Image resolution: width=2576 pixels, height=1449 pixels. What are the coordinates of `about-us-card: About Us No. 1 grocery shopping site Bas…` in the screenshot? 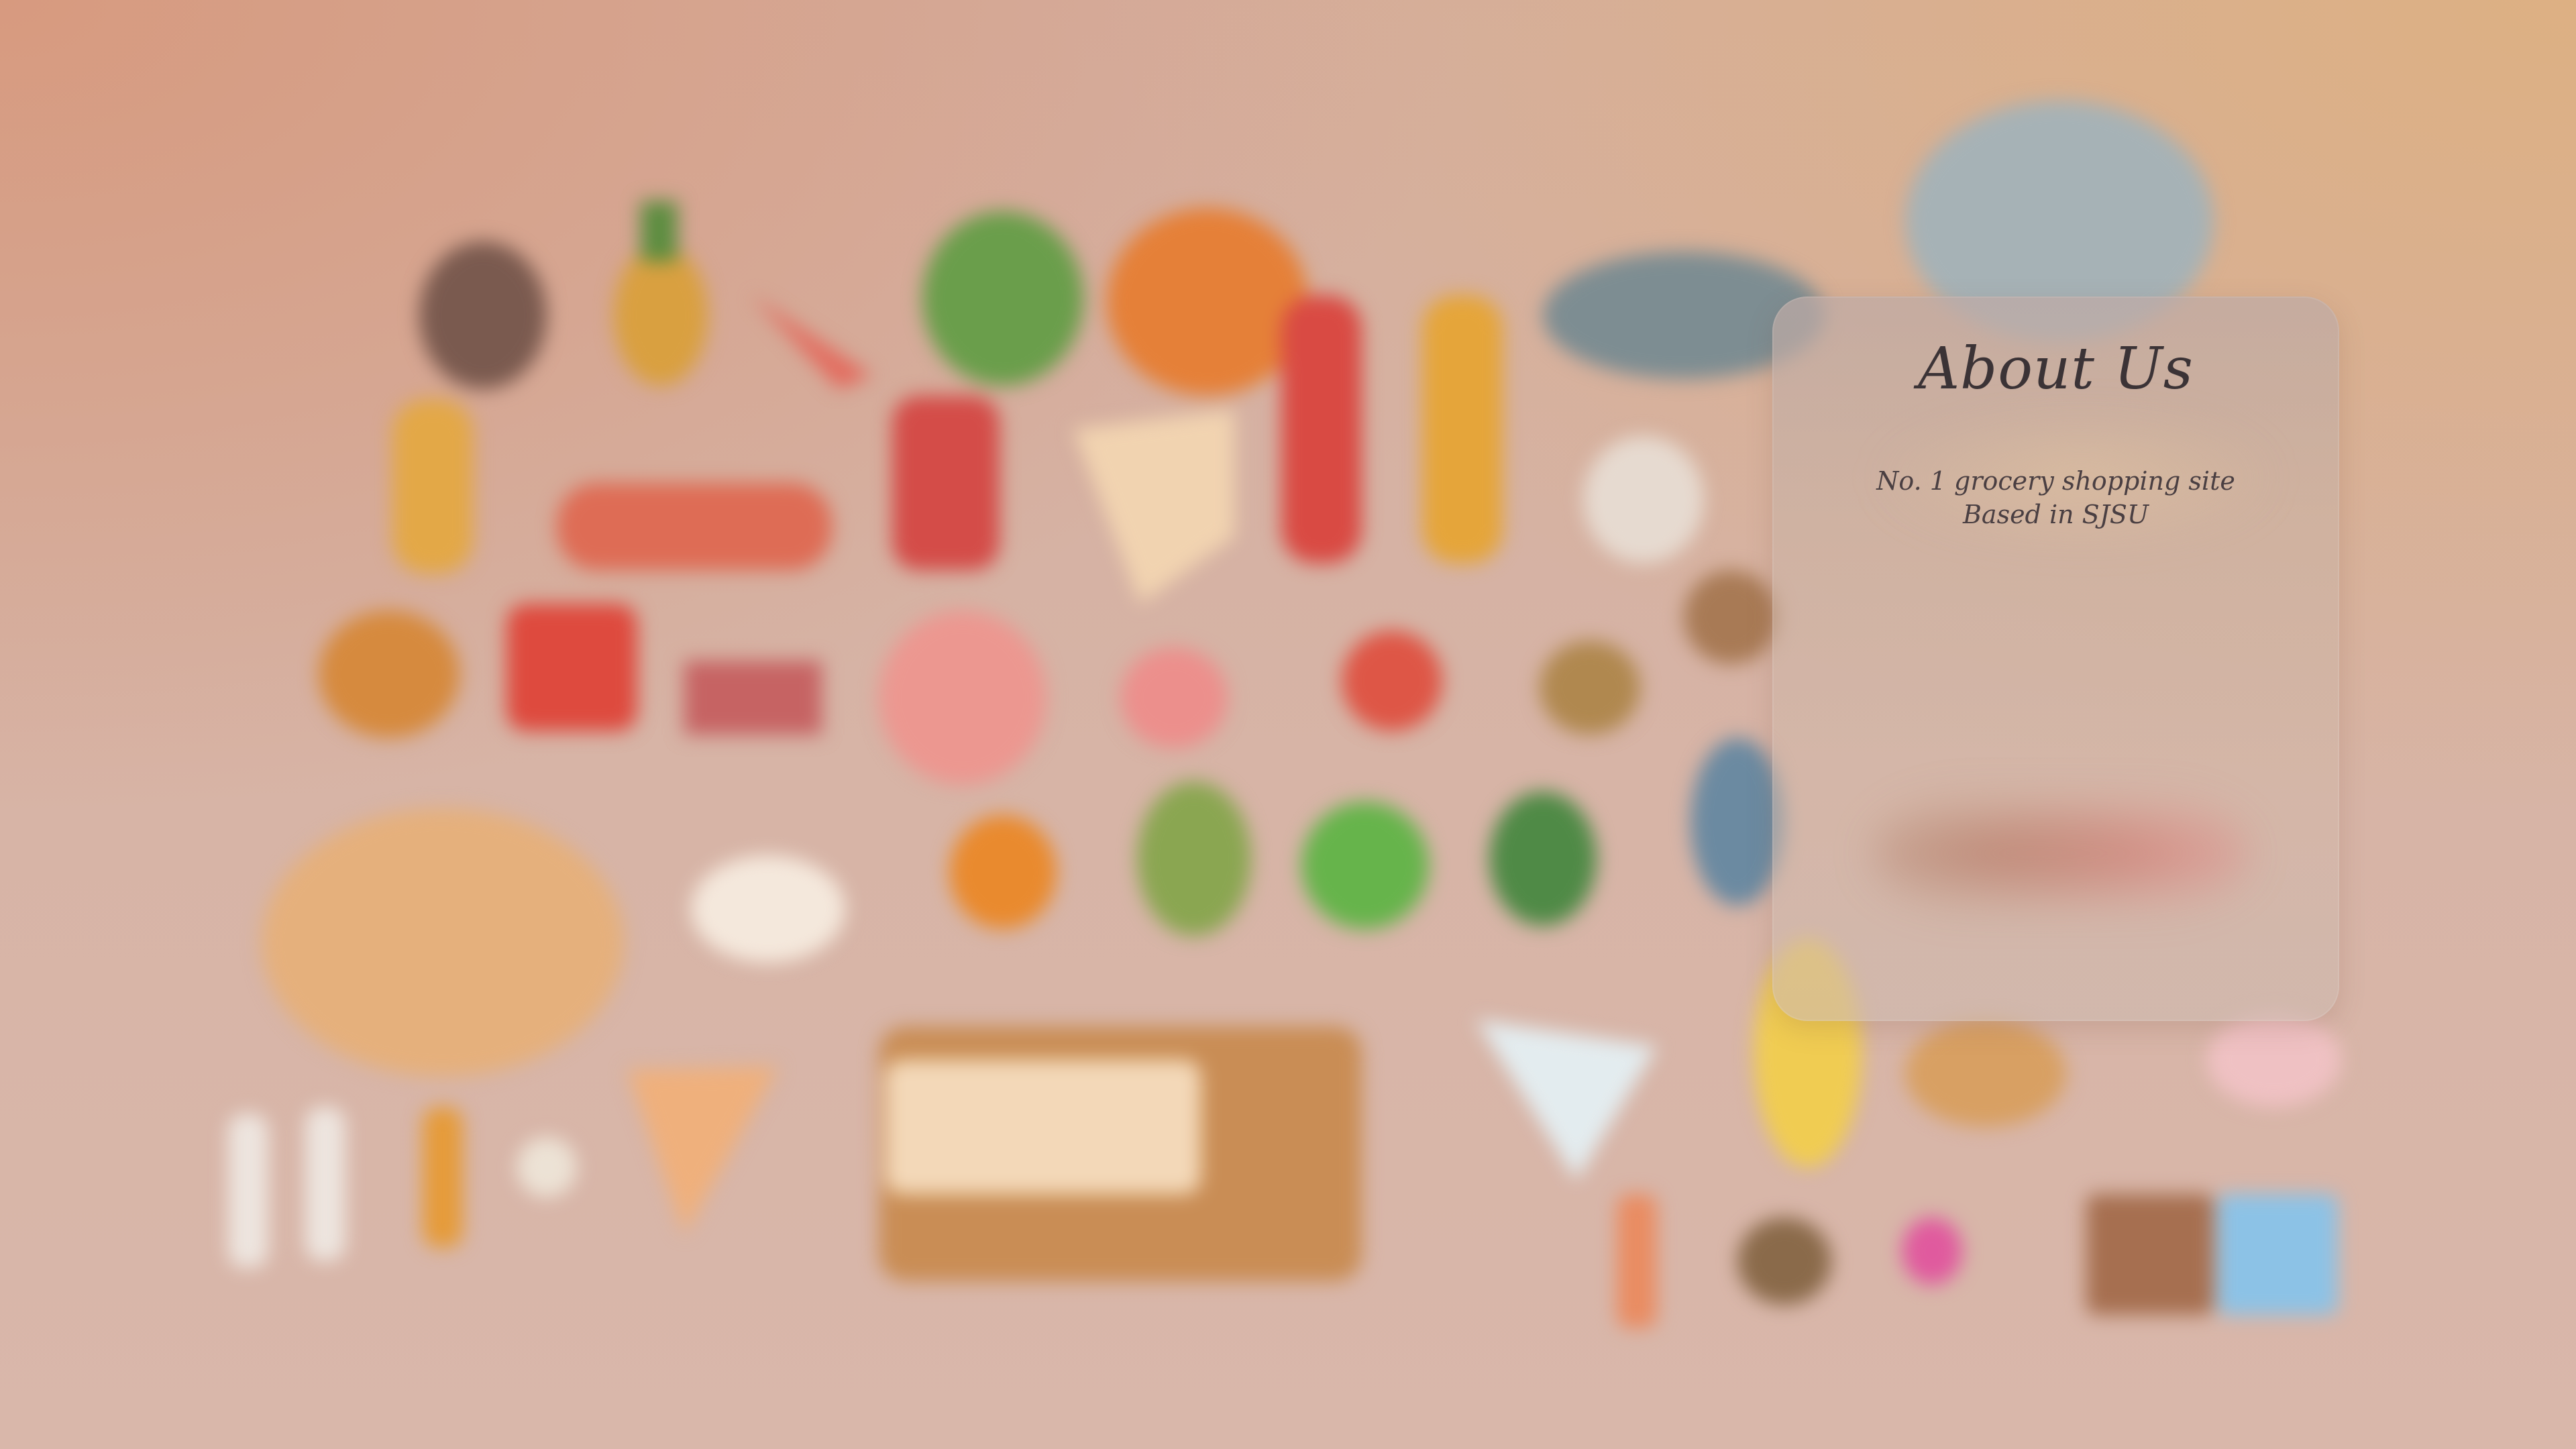 It's located at (2055, 659).